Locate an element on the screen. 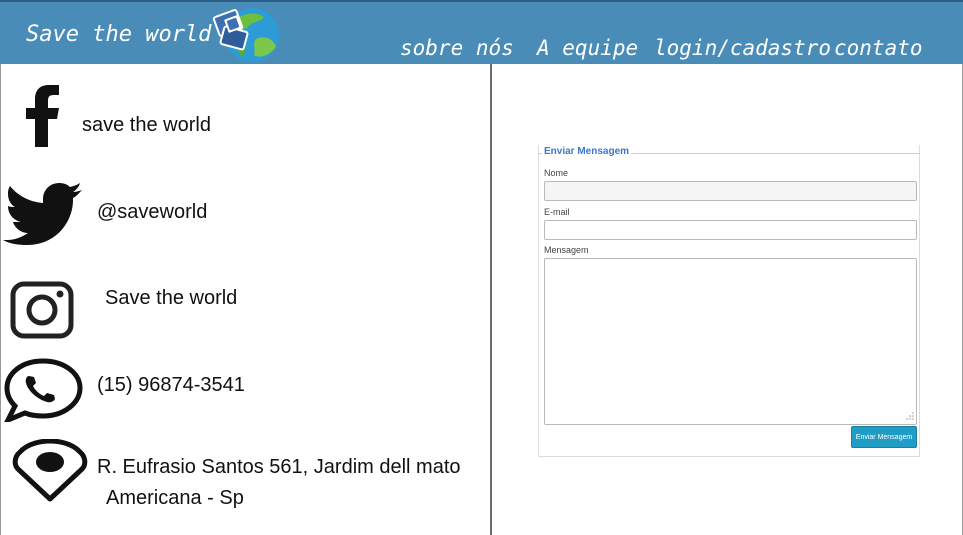 The image size is (963, 535). whatsapp-phone: (15) 96874-3541 is located at coordinates (171, 385).